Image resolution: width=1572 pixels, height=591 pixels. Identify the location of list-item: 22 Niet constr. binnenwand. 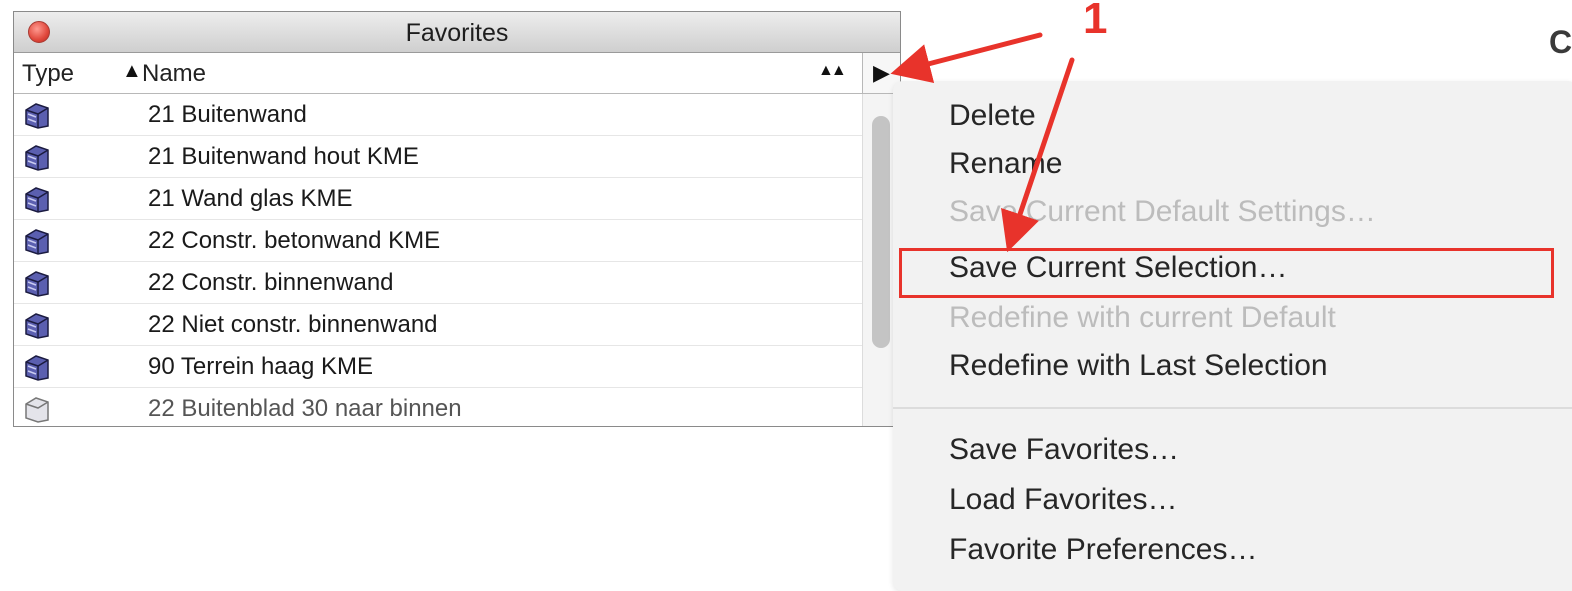
(438, 325).